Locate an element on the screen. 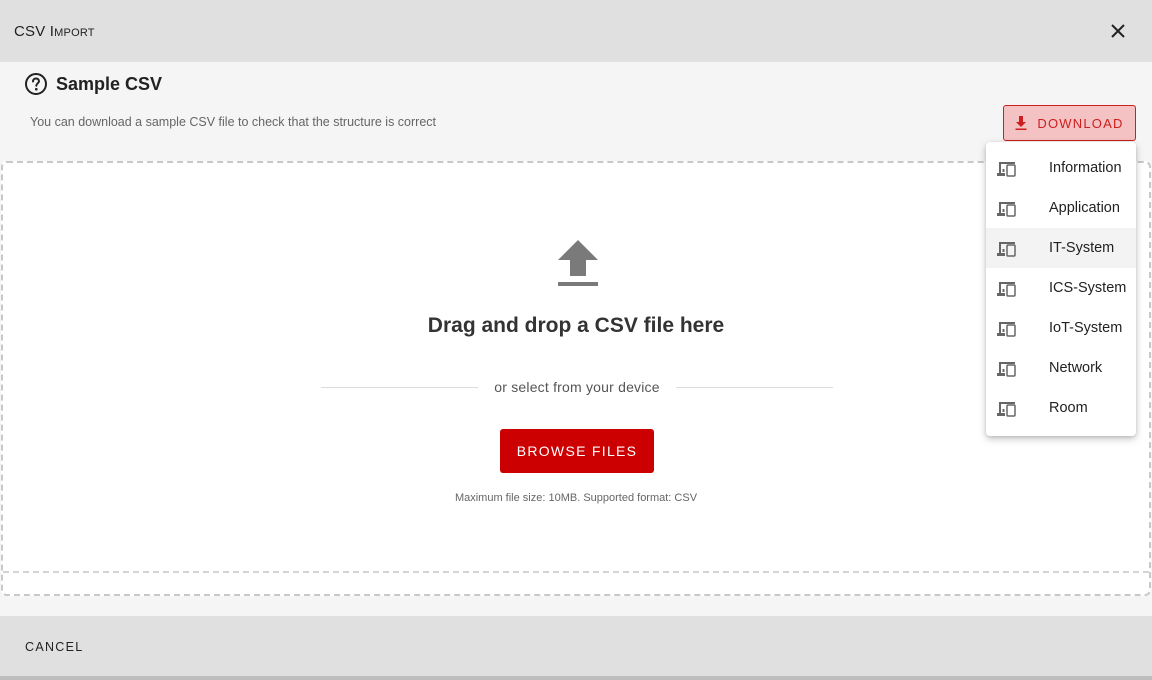 This screenshot has height=680, width=1152. close-icon is located at coordinates (1118, 31).